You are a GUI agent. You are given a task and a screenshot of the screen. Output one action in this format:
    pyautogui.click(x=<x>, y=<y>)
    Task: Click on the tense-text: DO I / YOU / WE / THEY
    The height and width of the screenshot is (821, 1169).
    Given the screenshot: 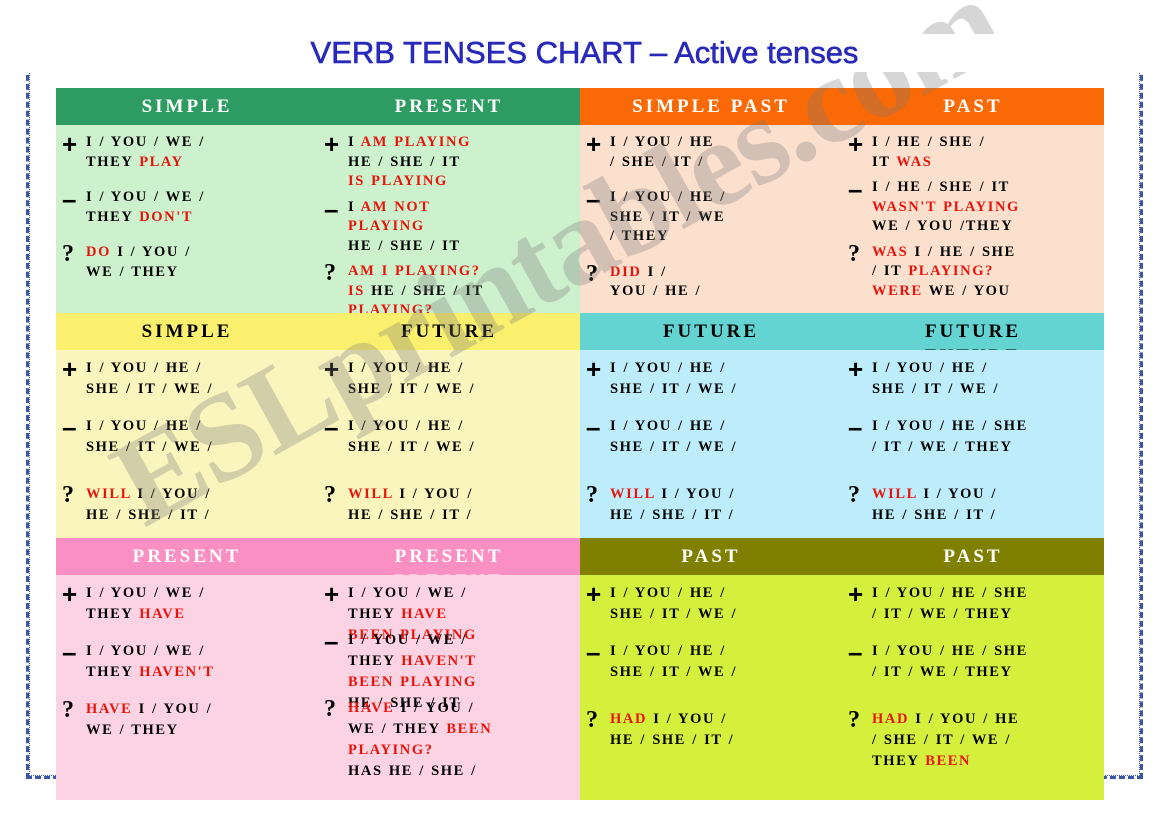 What is the action you would take?
    pyautogui.click(x=200, y=262)
    